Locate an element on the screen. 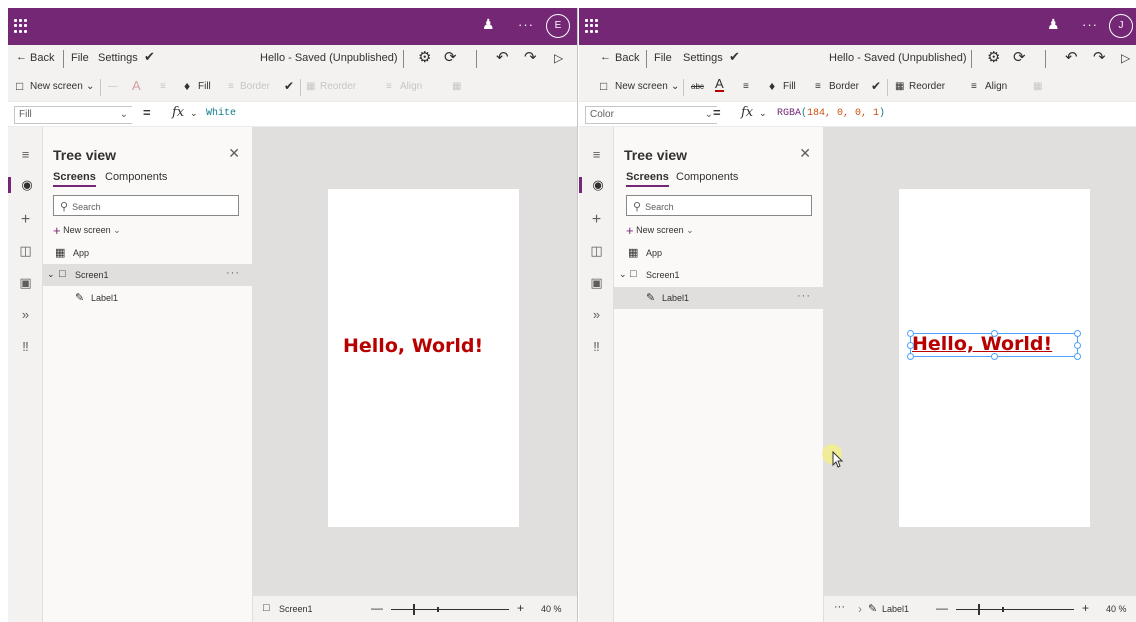 The height and width of the screenshot is (622, 1136). new-screen-icon: □ is located at coordinates (19, 86).